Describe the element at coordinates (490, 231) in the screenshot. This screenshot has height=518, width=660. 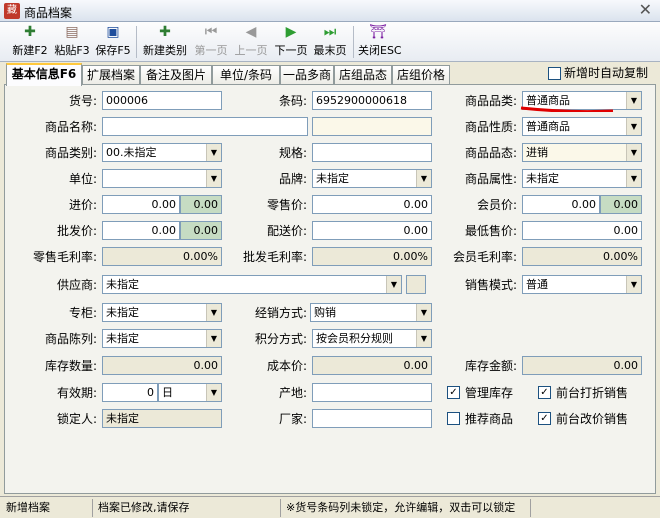
I see `min-price-label: 最低售价:` at that location.